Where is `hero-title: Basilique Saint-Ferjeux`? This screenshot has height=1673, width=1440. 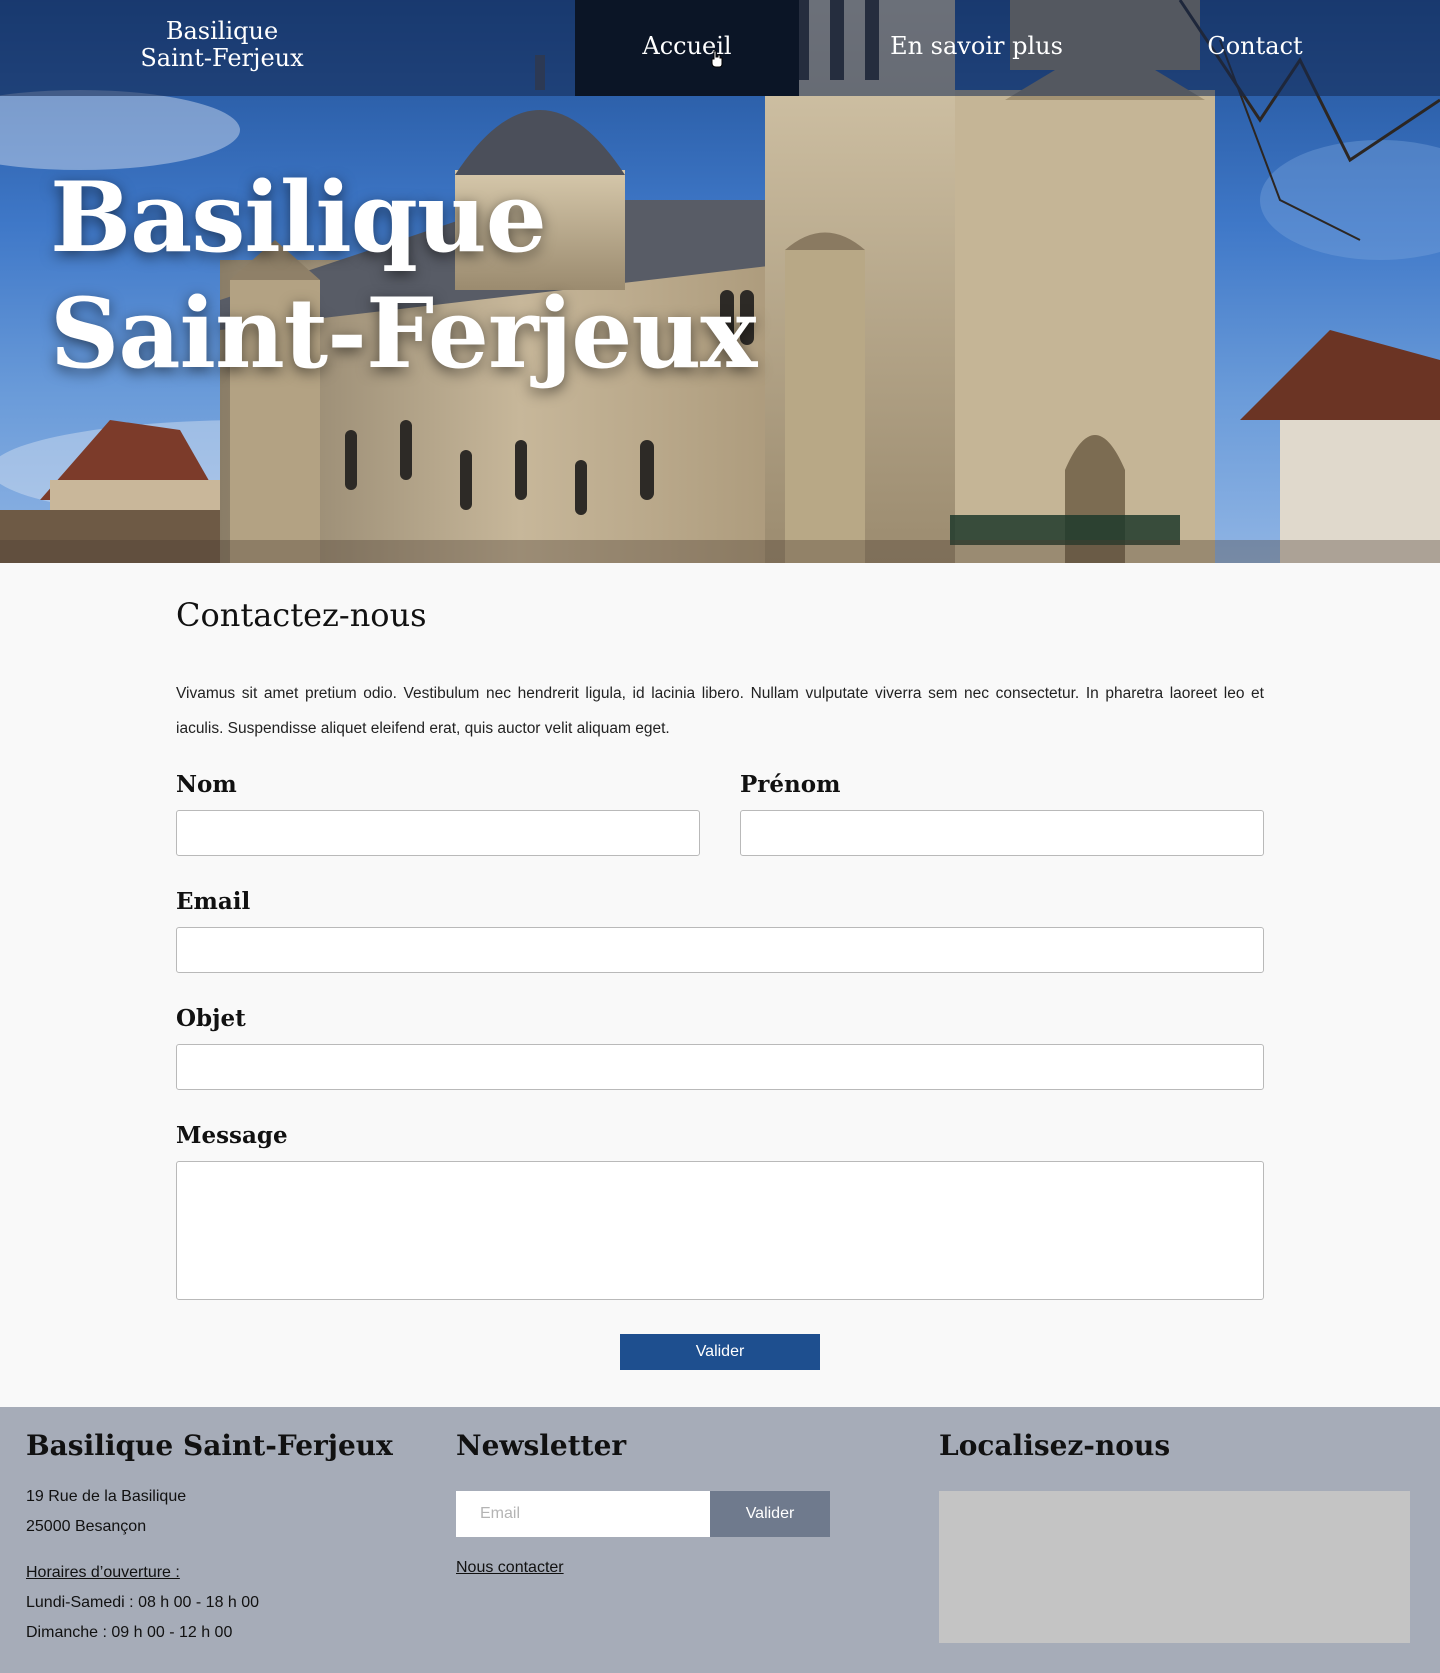 hero-title: Basilique Saint-Ferjeux is located at coordinates (403, 276).